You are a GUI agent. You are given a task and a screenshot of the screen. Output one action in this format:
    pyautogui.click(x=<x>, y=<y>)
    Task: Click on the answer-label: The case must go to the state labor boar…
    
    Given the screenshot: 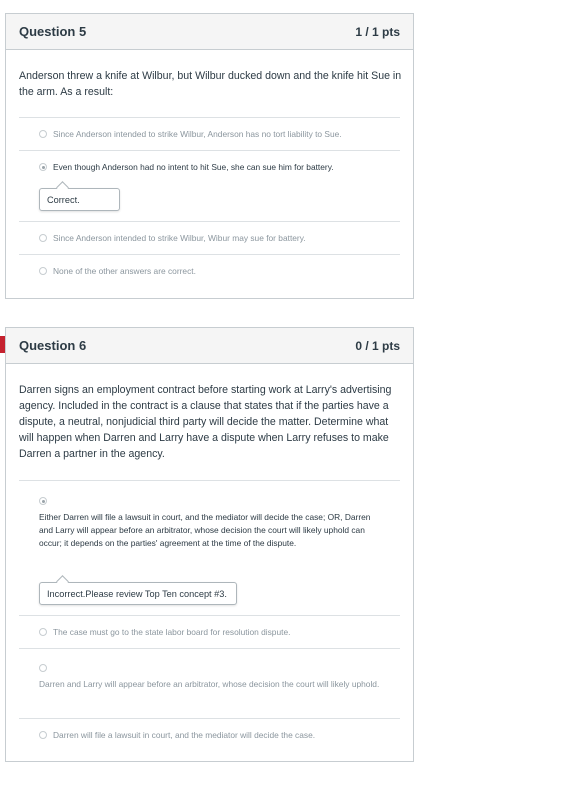 What is the action you would take?
    pyautogui.click(x=172, y=632)
    